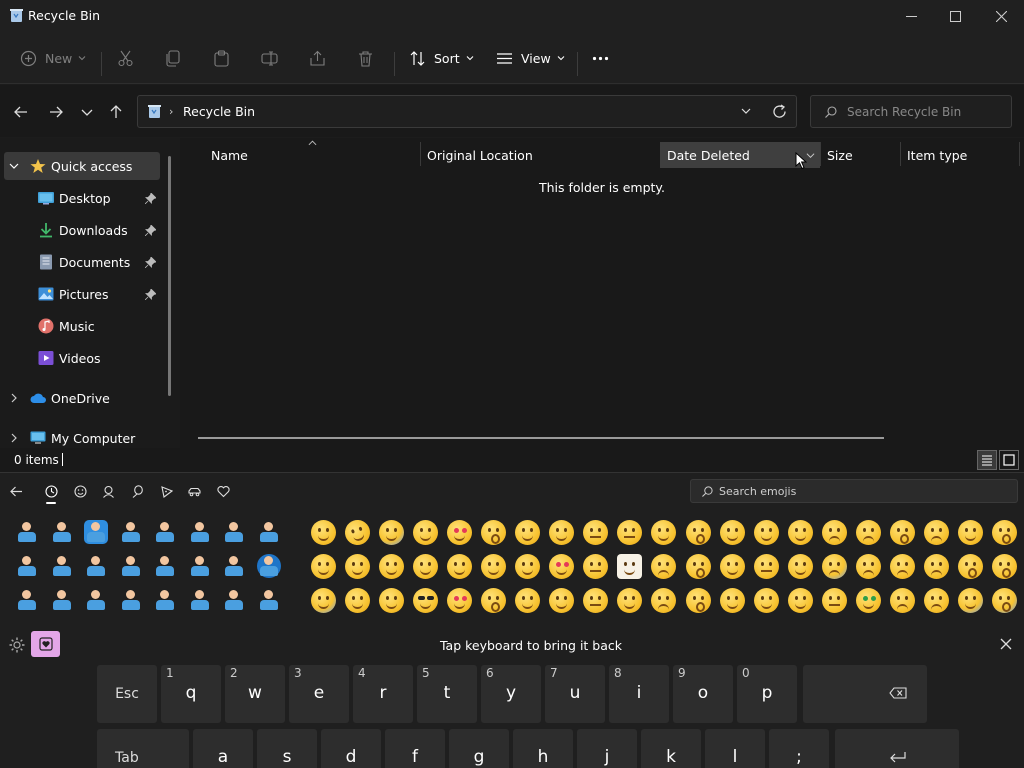 The height and width of the screenshot is (768, 1024). Describe the element at coordinates (16, 491) in the screenshot. I see `emoji-back-button` at that location.